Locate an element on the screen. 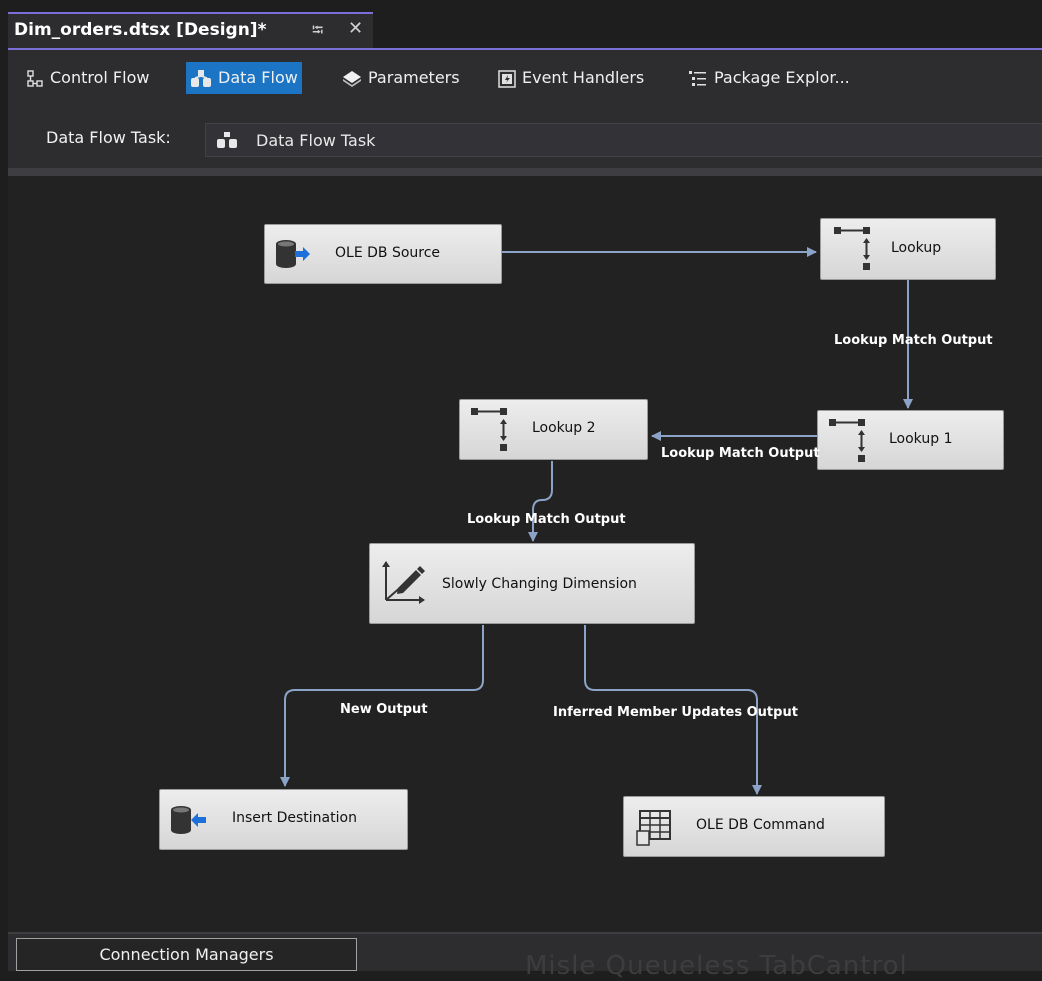  path-label-inferred-member-updates-output: Inferred Member Updates Output is located at coordinates (675, 712).